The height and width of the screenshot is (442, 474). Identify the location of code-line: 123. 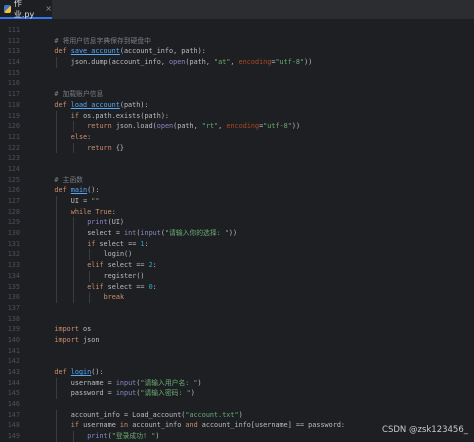
(237, 158).